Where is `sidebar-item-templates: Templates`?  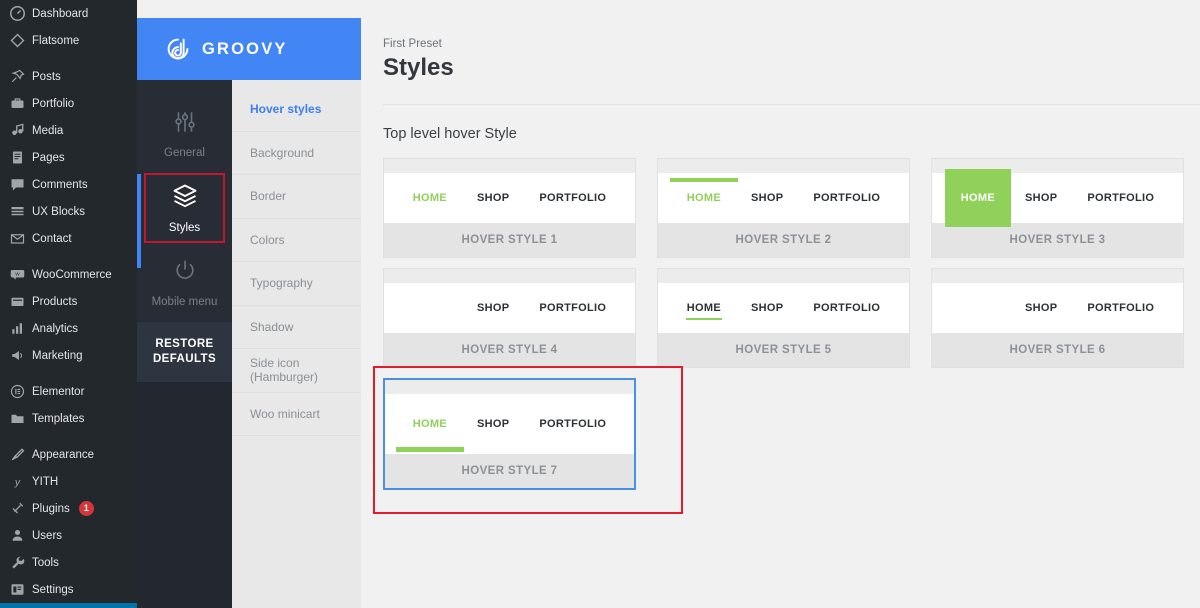
sidebar-item-templates: Templates is located at coordinates (68, 418).